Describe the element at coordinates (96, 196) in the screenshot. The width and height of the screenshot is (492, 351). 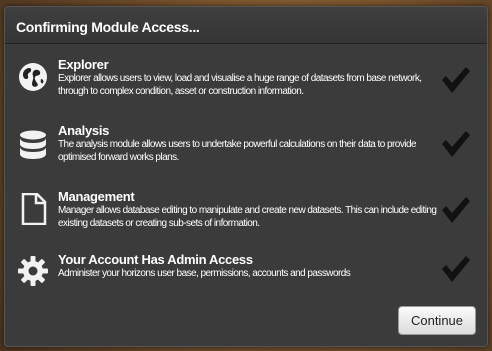
I see `module-name: Management` at that location.